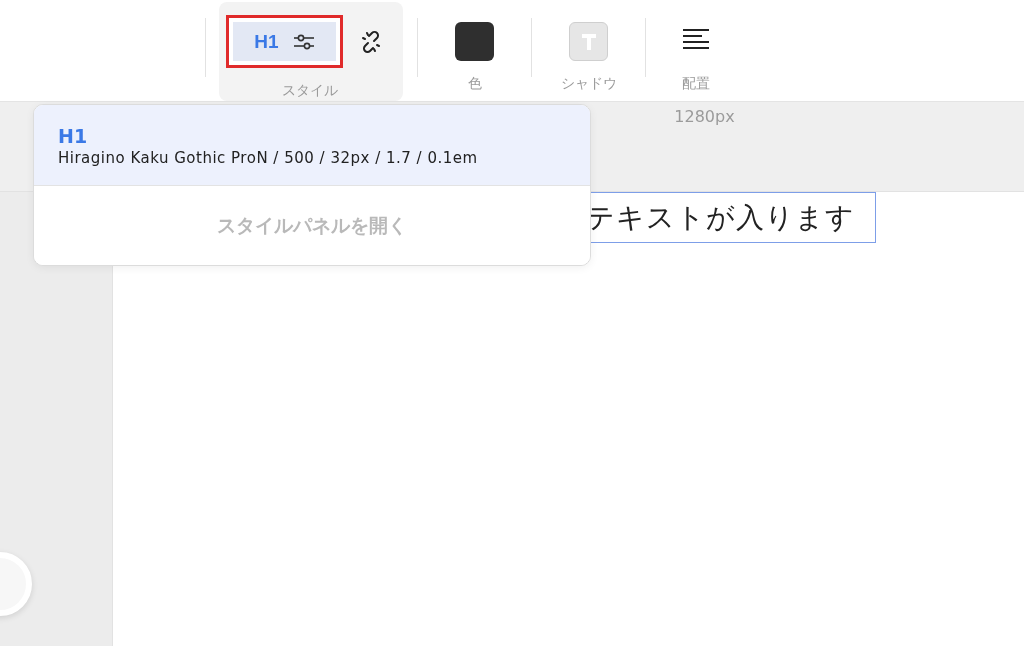 The image size is (1024, 646). Describe the element at coordinates (371, 41) in the screenshot. I see `unlink-icon` at that location.